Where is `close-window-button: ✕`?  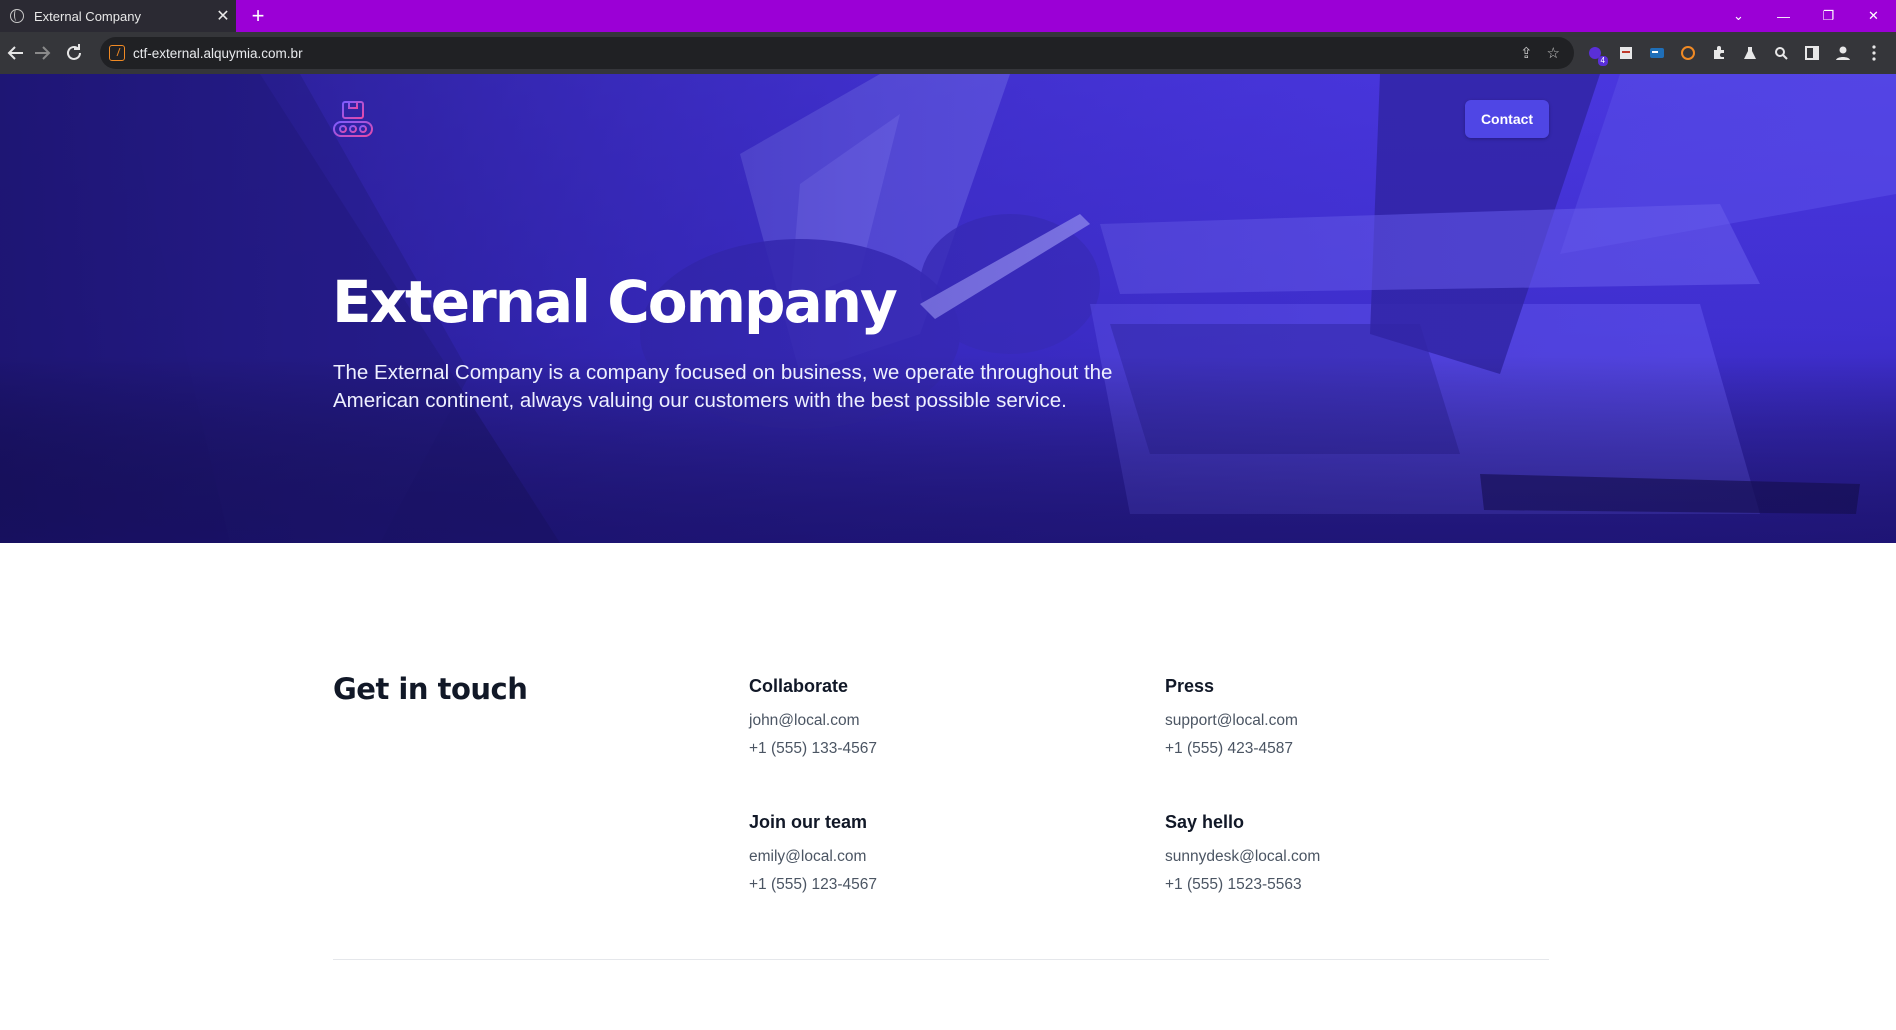 close-window-button: ✕ is located at coordinates (1873, 16).